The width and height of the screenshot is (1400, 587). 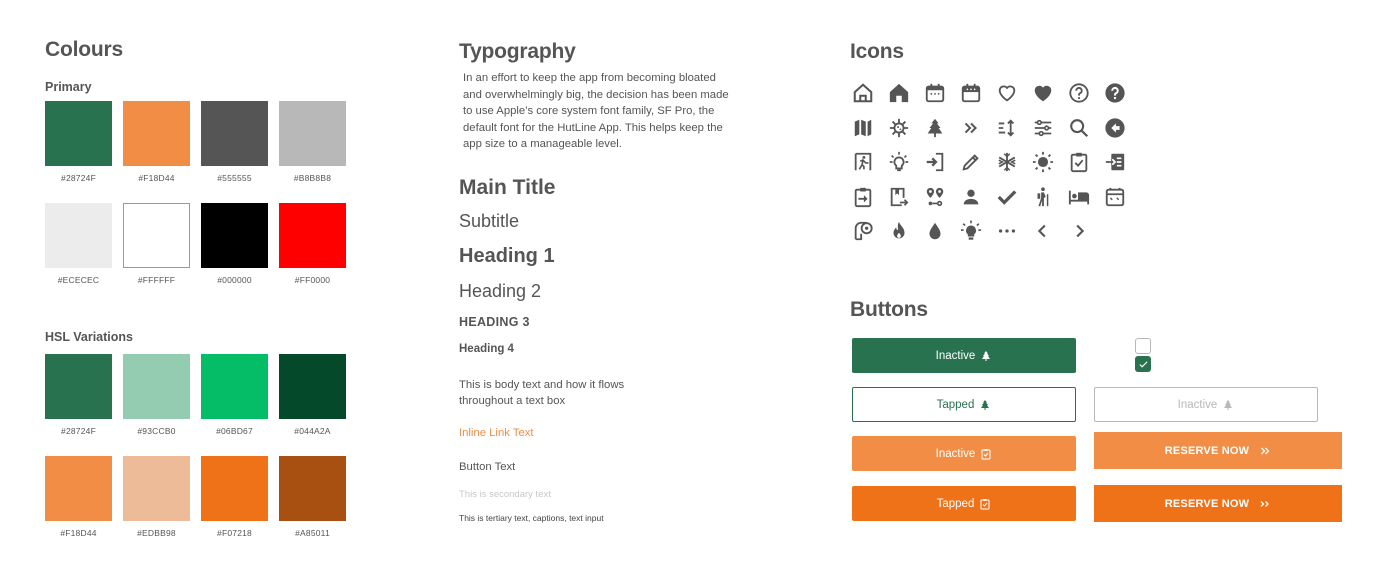 What do you see at coordinates (78, 431) in the screenshot?
I see `swatch-hex-label: #28724F` at bounding box center [78, 431].